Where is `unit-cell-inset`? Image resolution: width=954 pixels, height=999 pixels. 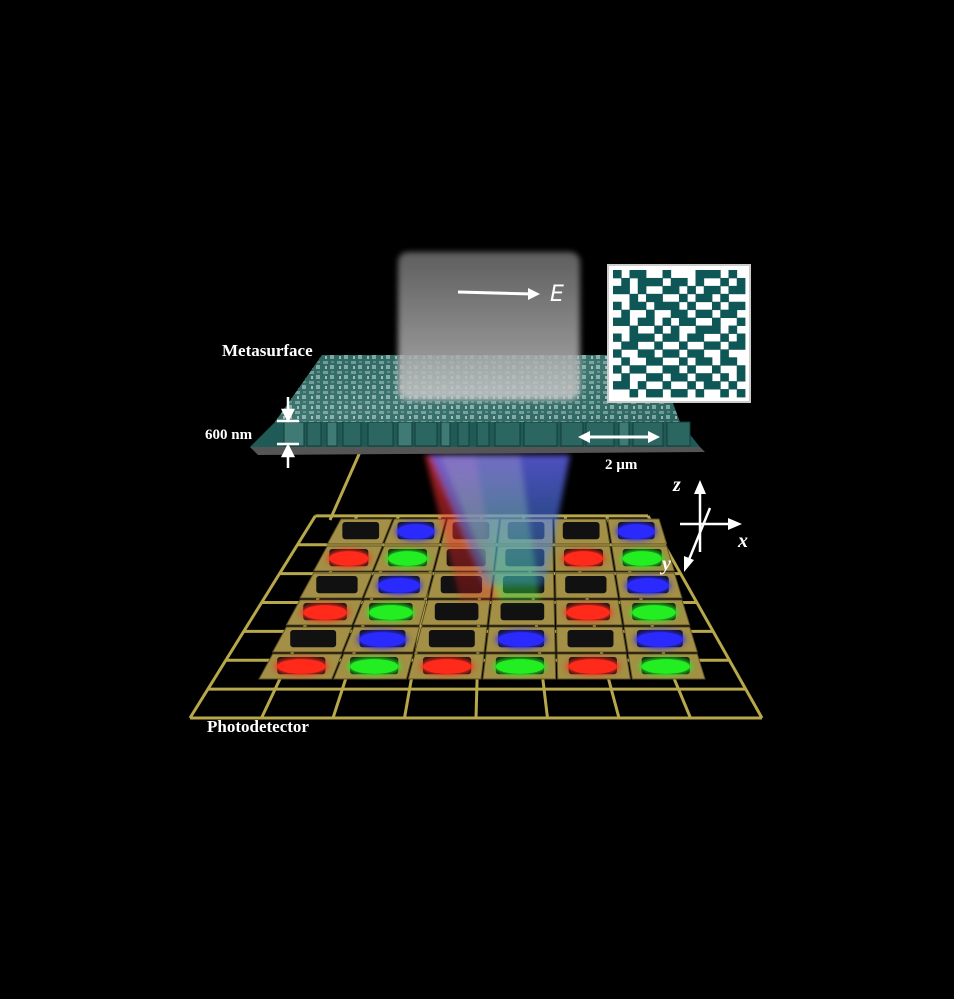 unit-cell-inset is located at coordinates (679, 333).